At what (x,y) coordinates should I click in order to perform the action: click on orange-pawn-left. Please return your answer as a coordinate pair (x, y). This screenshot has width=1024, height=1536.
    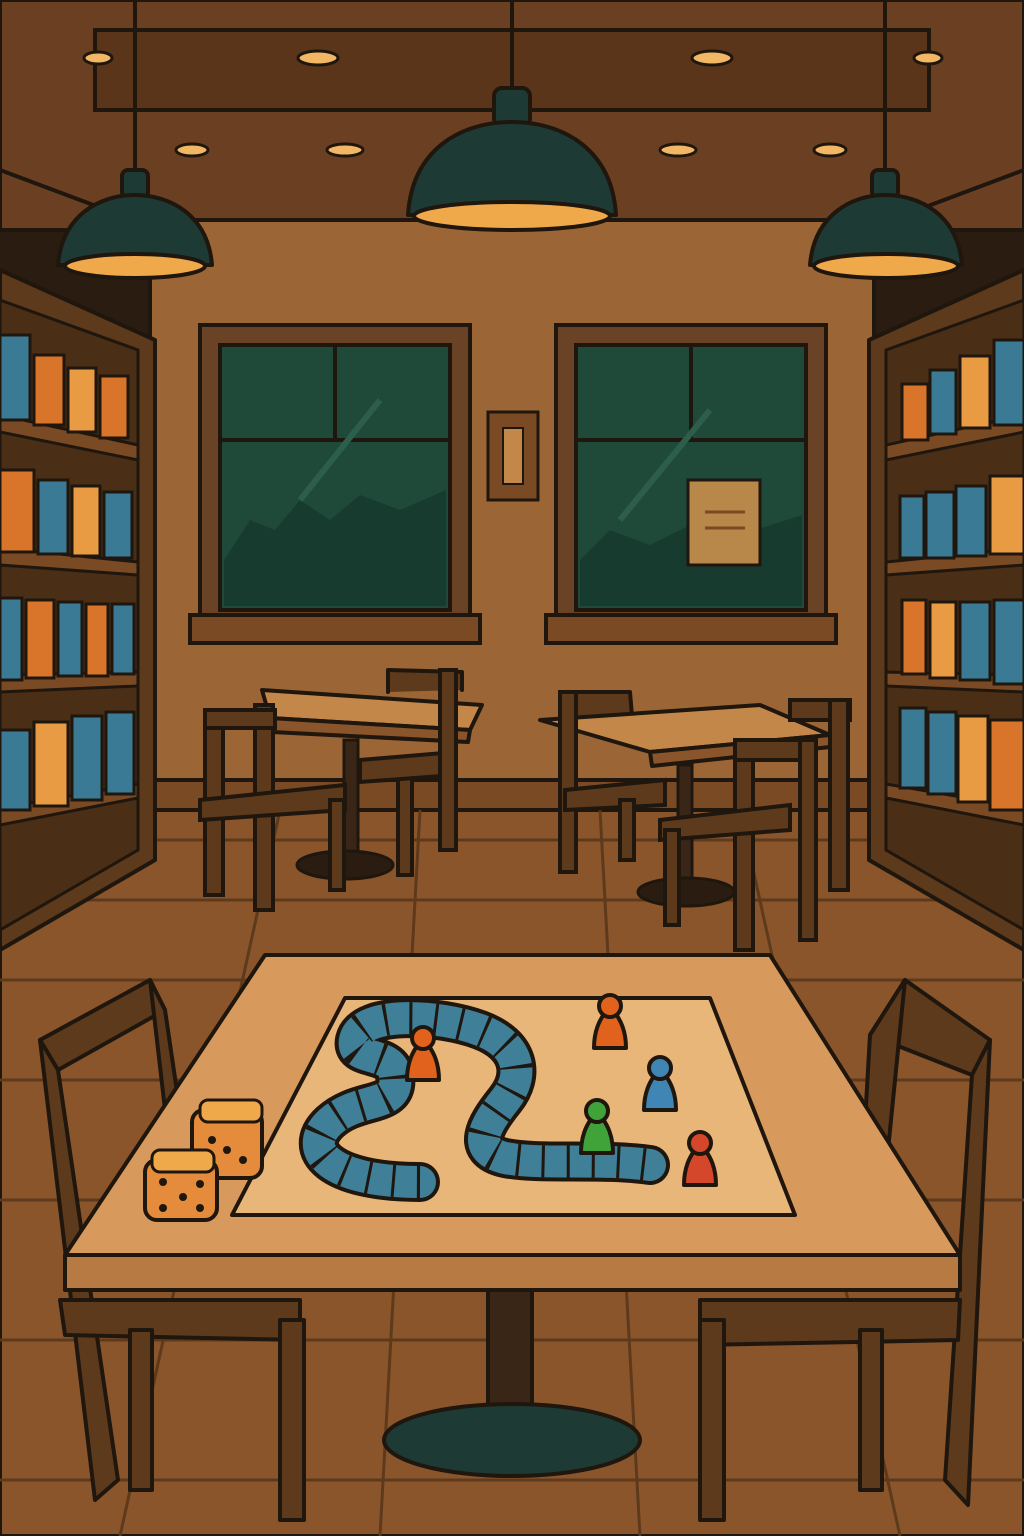
    Looking at the image, I should click on (423, 1053).